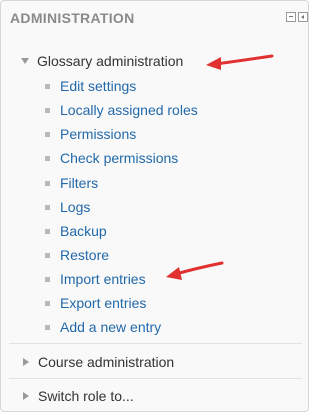  Describe the element at coordinates (98, 86) in the screenshot. I see `menu-item-label: Edit settings` at that location.